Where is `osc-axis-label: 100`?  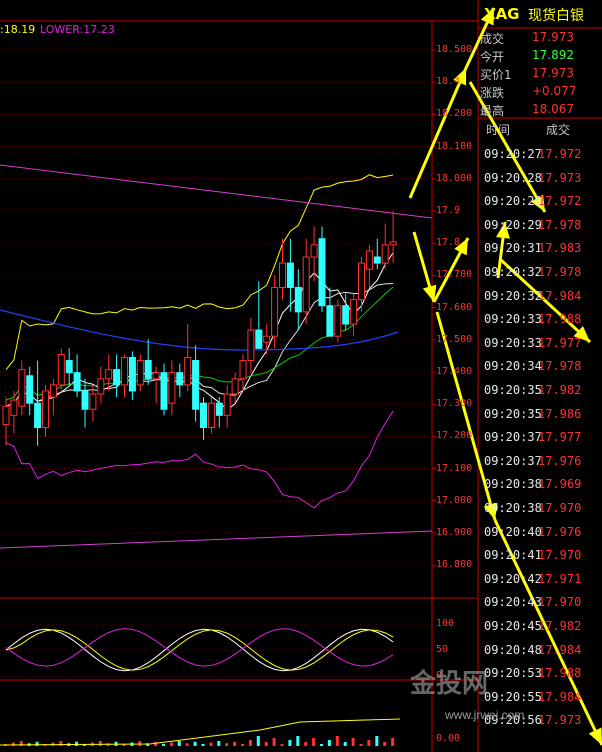
osc-axis-label: 100 is located at coordinates (445, 623).